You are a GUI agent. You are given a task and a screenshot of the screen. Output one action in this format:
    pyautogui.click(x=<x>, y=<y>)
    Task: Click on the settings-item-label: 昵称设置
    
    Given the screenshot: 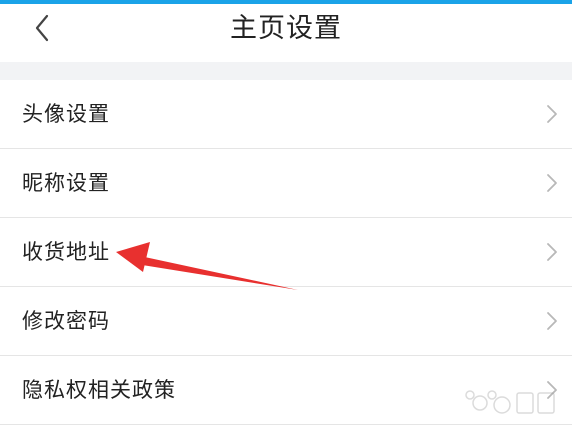 What is the action you would take?
    pyautogui.click(x=66, y=183)
    